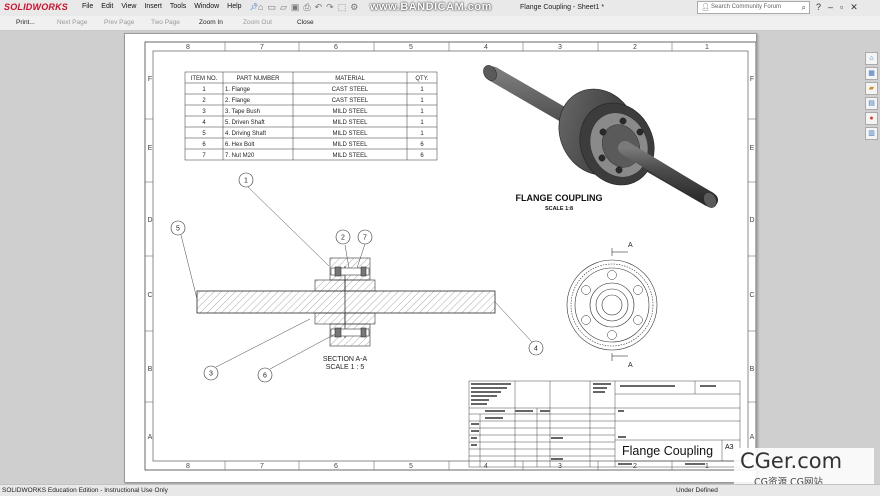 The image size is (880, 496). What do you see at coordinates (871, 118) in the screenshot?
I see `palette-icon: ●` at bounding box center [871, 118].